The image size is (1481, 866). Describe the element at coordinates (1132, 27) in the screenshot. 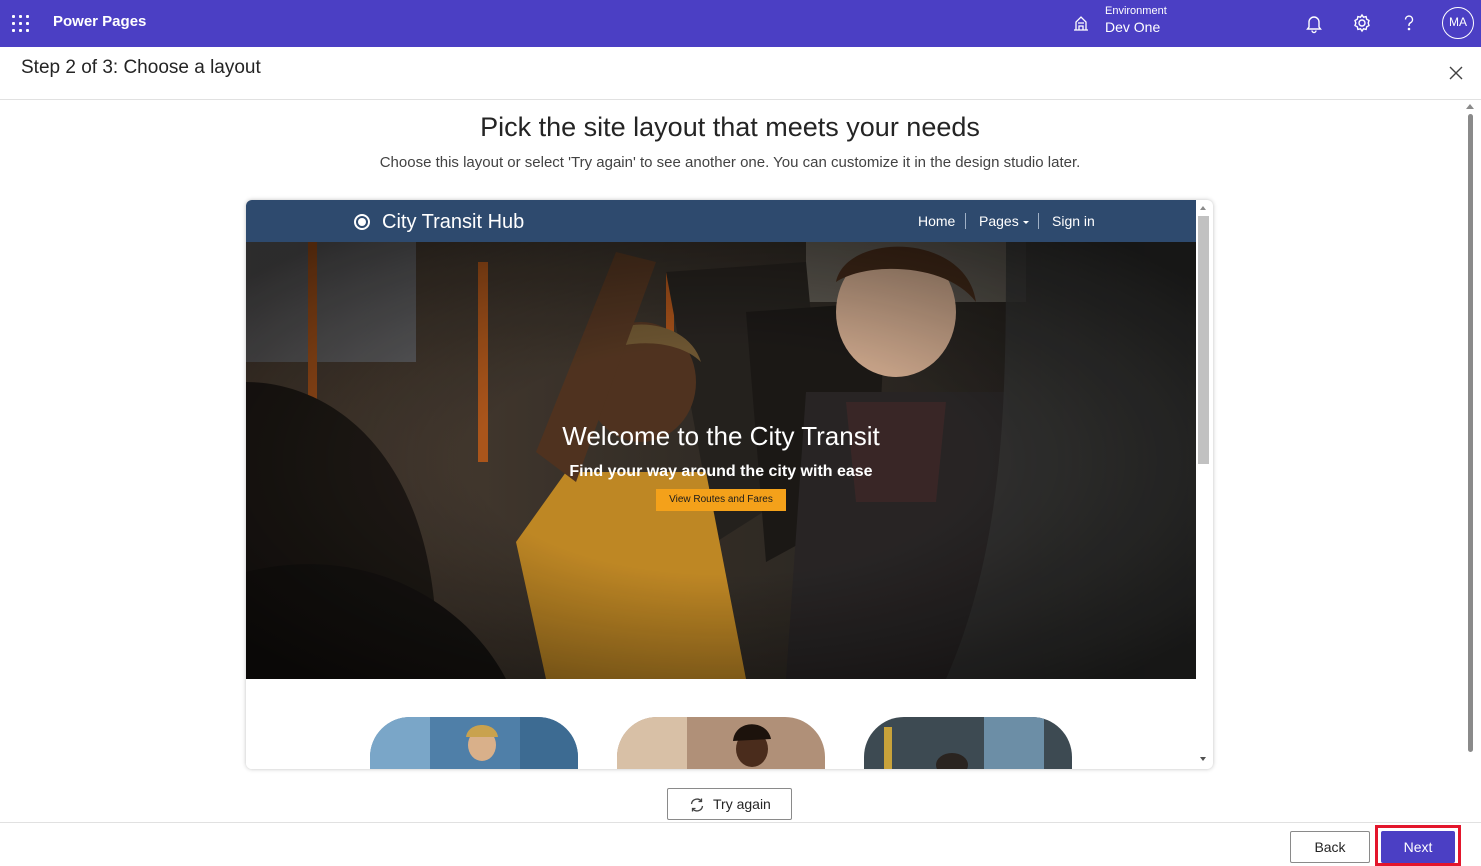

I see `environment-selector: Dev One` at that location.